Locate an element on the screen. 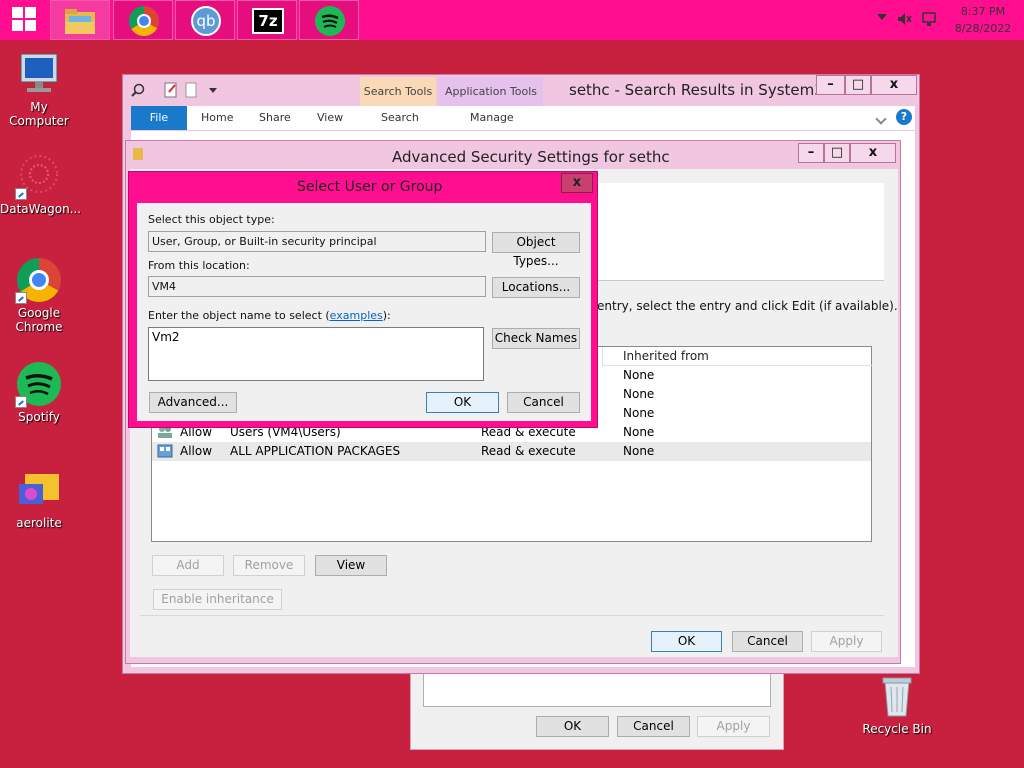 Image resolution: width=1024 pixels, height=768 pixels. ribbon-tab-search: Search is located at coordinates (400, 117).